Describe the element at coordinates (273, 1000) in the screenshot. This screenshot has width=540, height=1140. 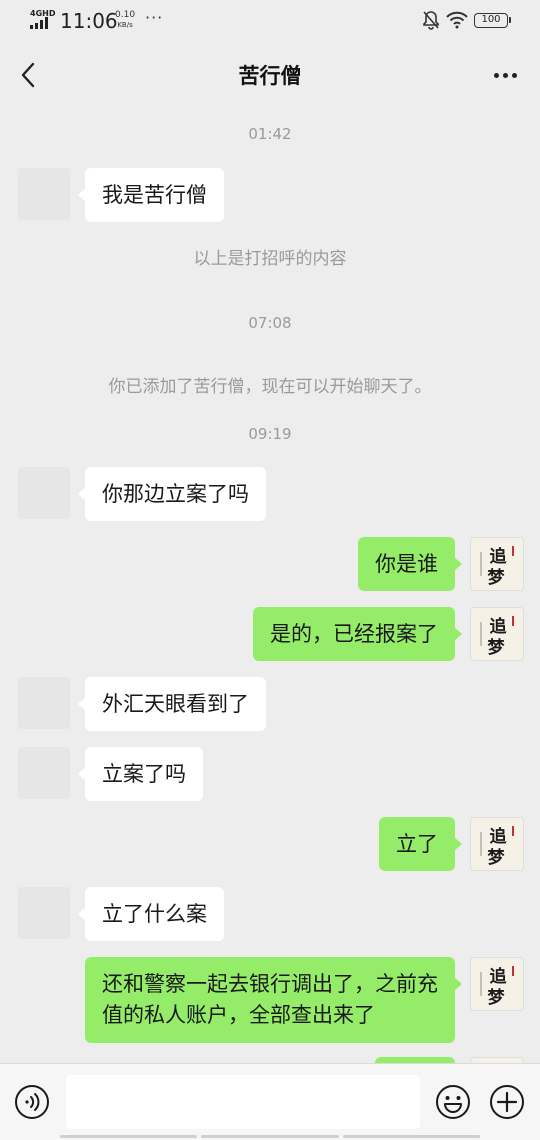
I see `message-bubble-outgoing: 还和警察一起去银行调出了，之前充值的私人账户，全部查出来了` at that location.